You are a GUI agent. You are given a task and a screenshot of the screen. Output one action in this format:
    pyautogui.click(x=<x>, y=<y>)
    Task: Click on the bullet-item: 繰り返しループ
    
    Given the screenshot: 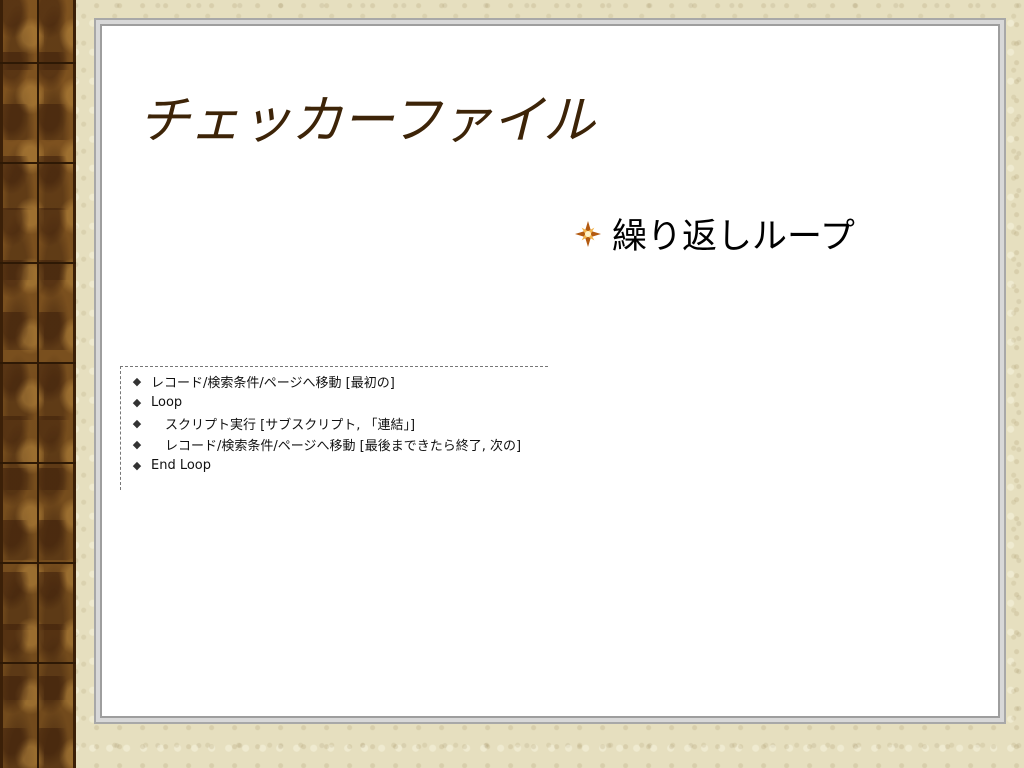 What is the action you would take?
    pyautogui.click(x=714, y=233)
    